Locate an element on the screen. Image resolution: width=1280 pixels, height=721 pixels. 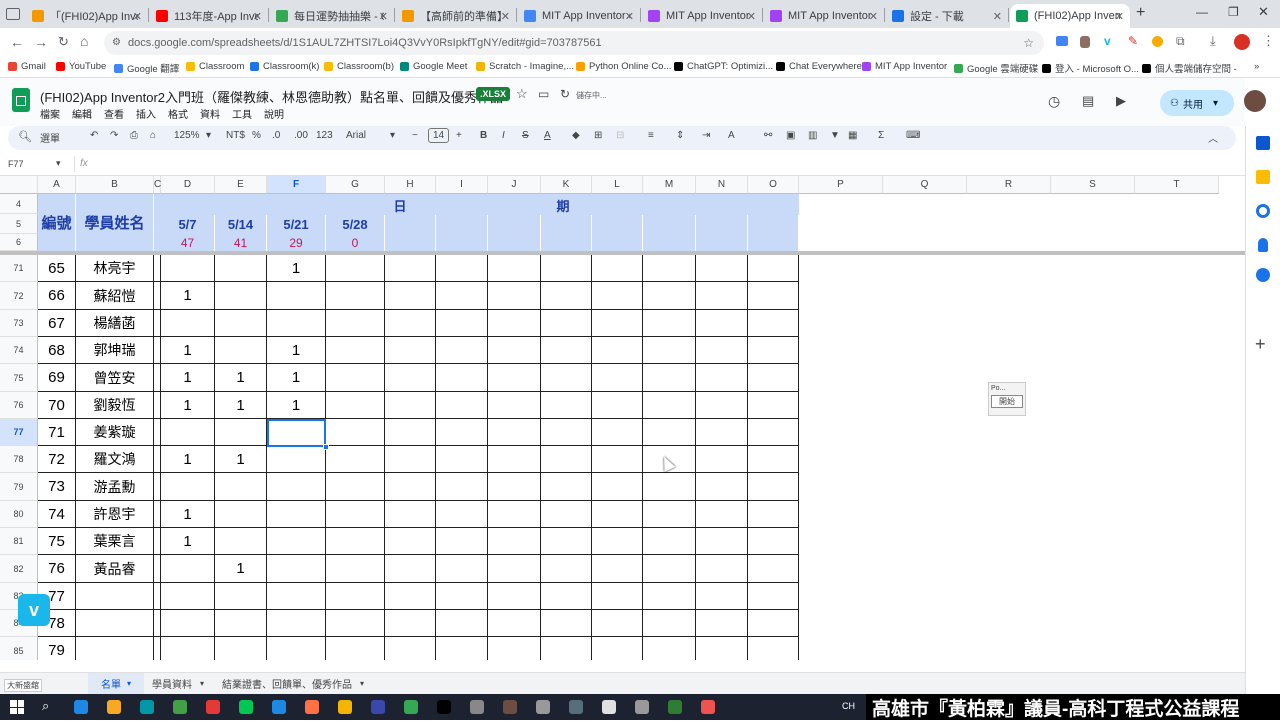
zoom-dropdown-icon: ▾ is located at coordinates (208, 135).